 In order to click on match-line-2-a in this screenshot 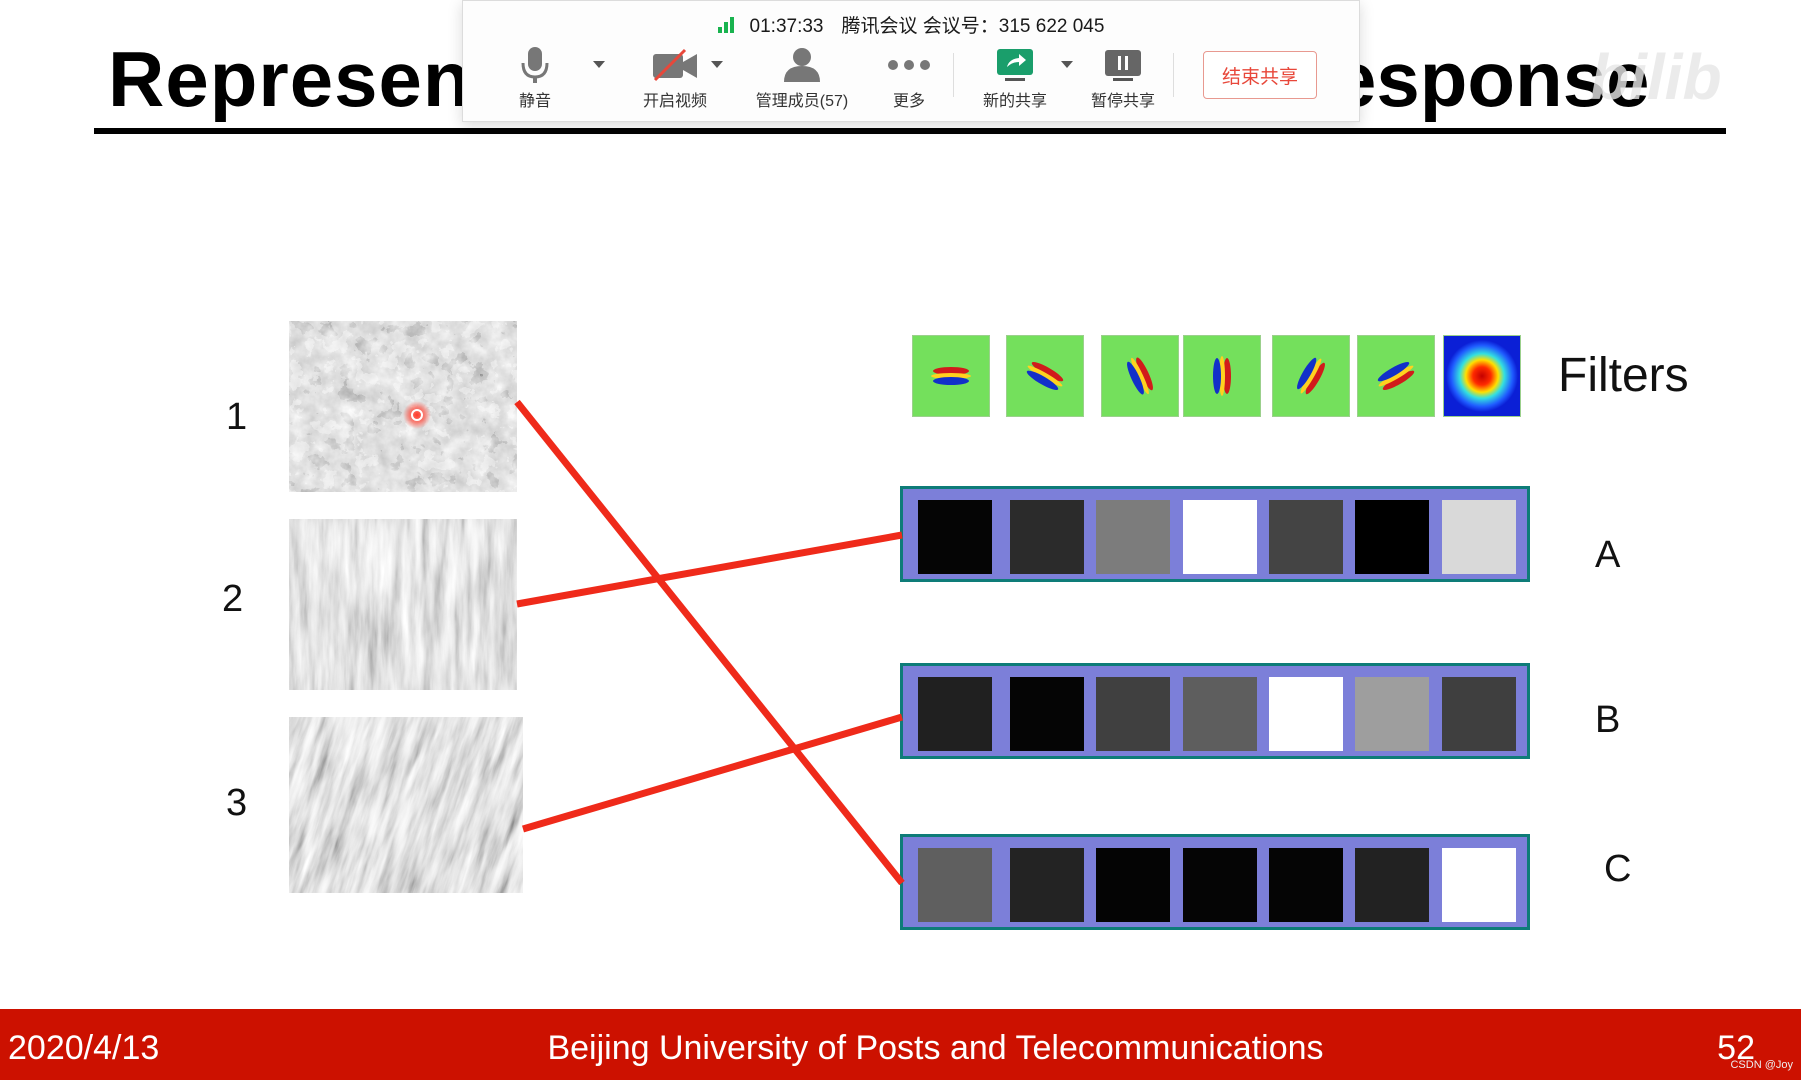, I will do `click(709, 569)`.